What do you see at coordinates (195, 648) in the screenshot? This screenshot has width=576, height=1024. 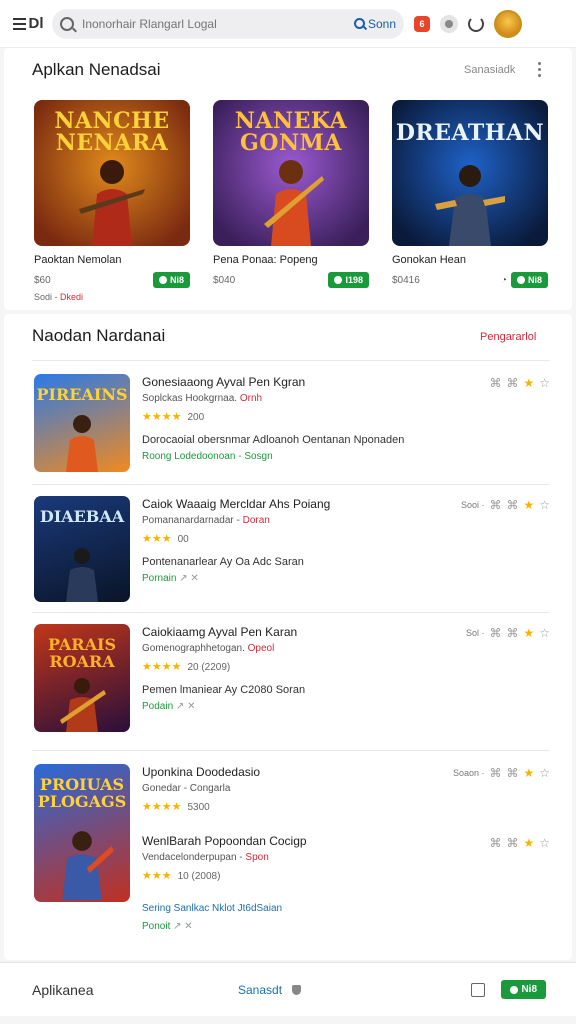 I see `developer-name: Gomenographhetogan.` at bounding box center [195, 648].